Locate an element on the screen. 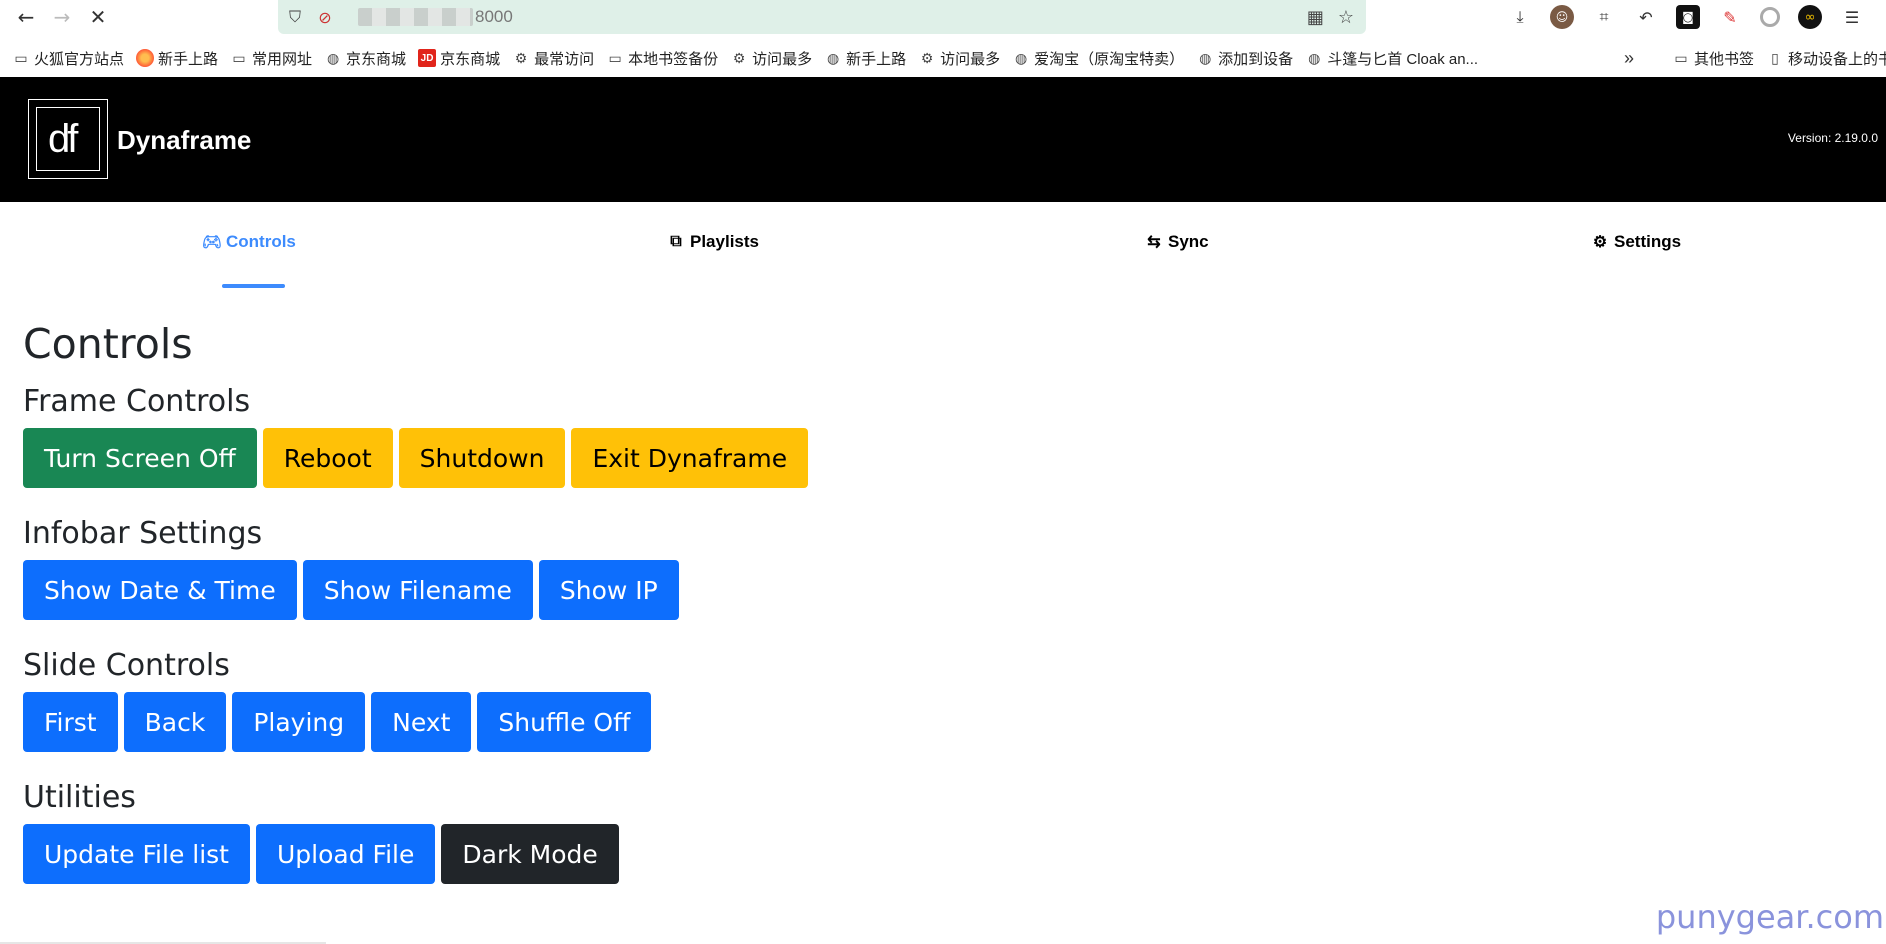 This screenshot has height=944, width=1886. download-icon: ⤓ is located at coordinates (1520, 17).